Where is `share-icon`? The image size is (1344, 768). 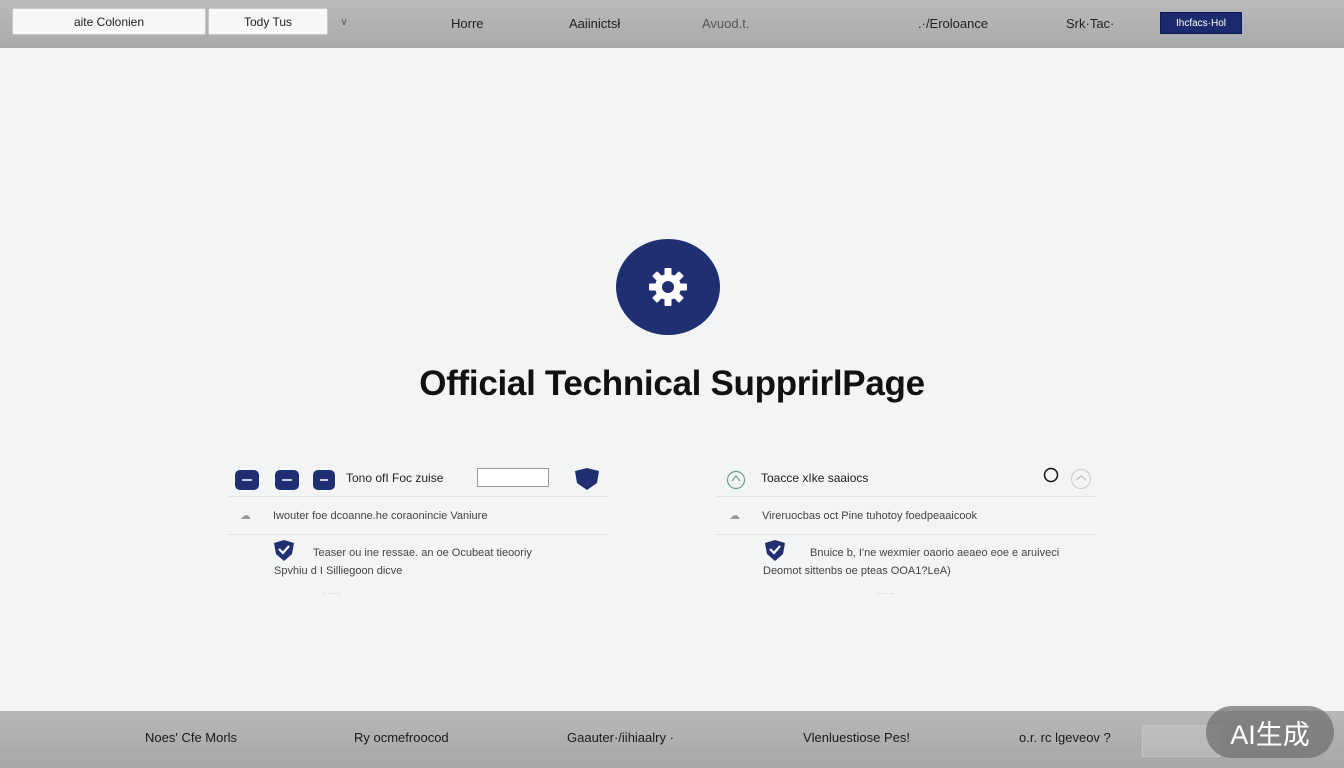 share-icon is located at coordinates (1081, 479).